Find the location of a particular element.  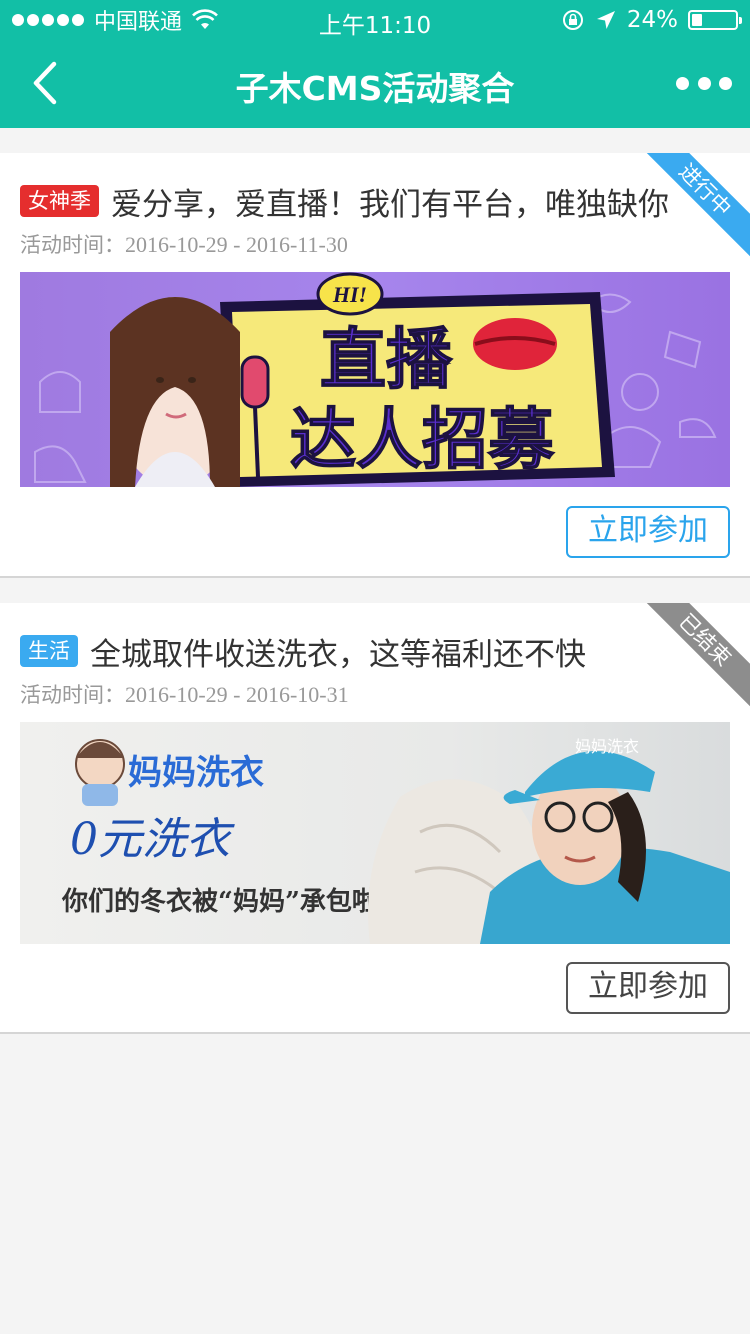

page-title: 子木CMS活动聚合 is located at coordinates (375, 88).